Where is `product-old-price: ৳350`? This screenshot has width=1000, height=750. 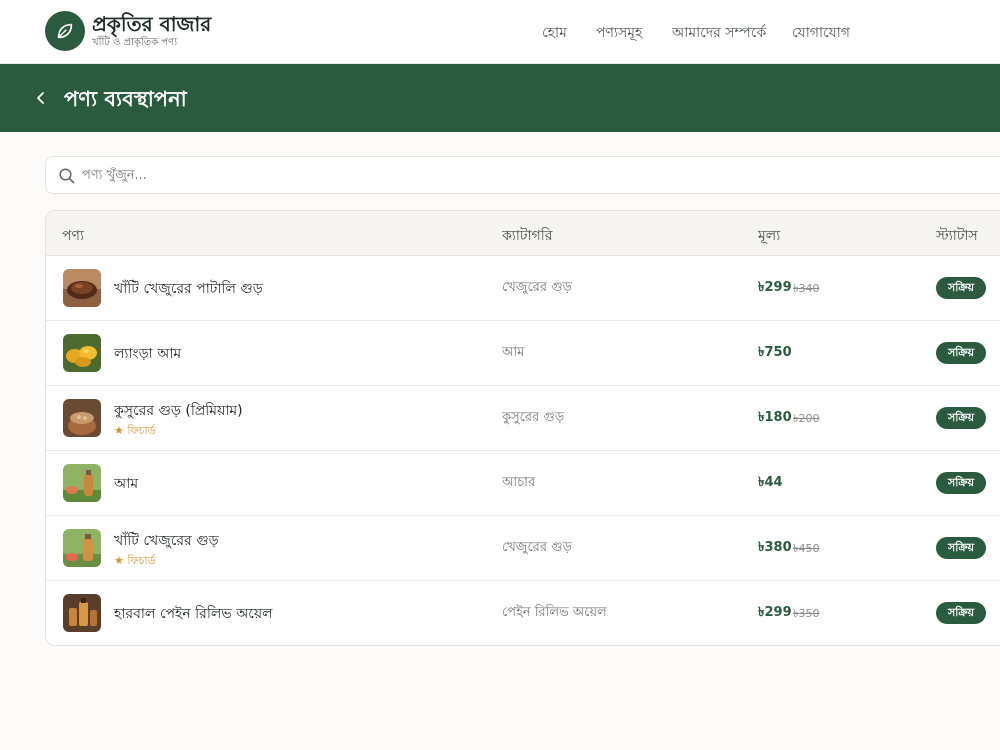 product-old-price: ৳350 is located at coordinates (806, 613).